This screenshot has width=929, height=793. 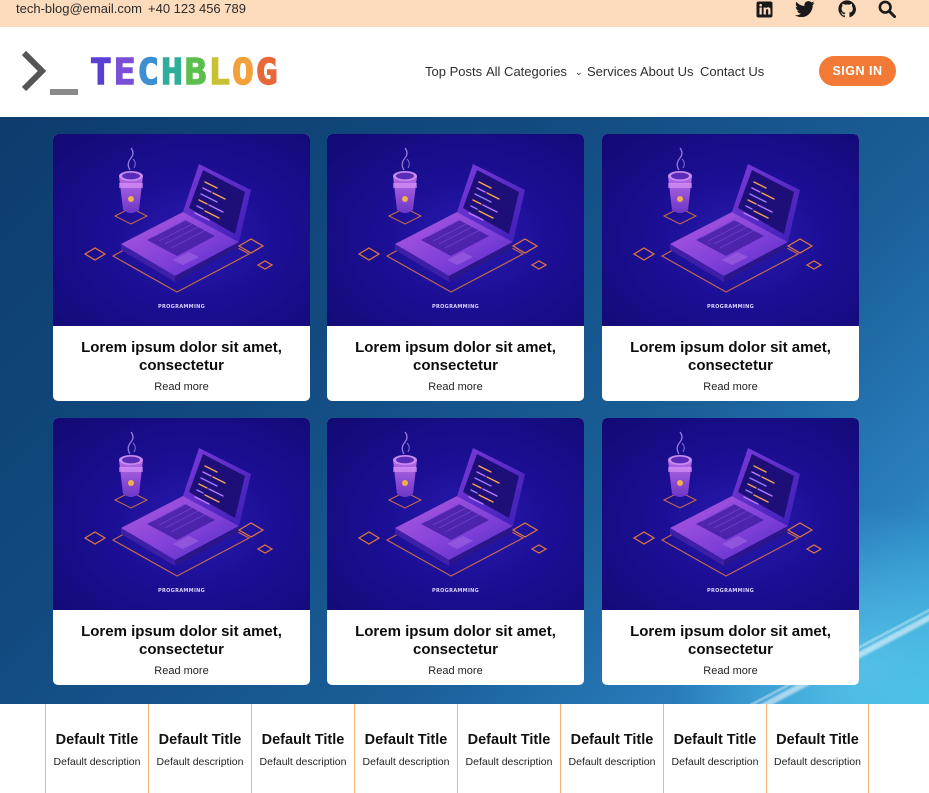 I want to click on twitter-icon, so click(x=805, y=9).